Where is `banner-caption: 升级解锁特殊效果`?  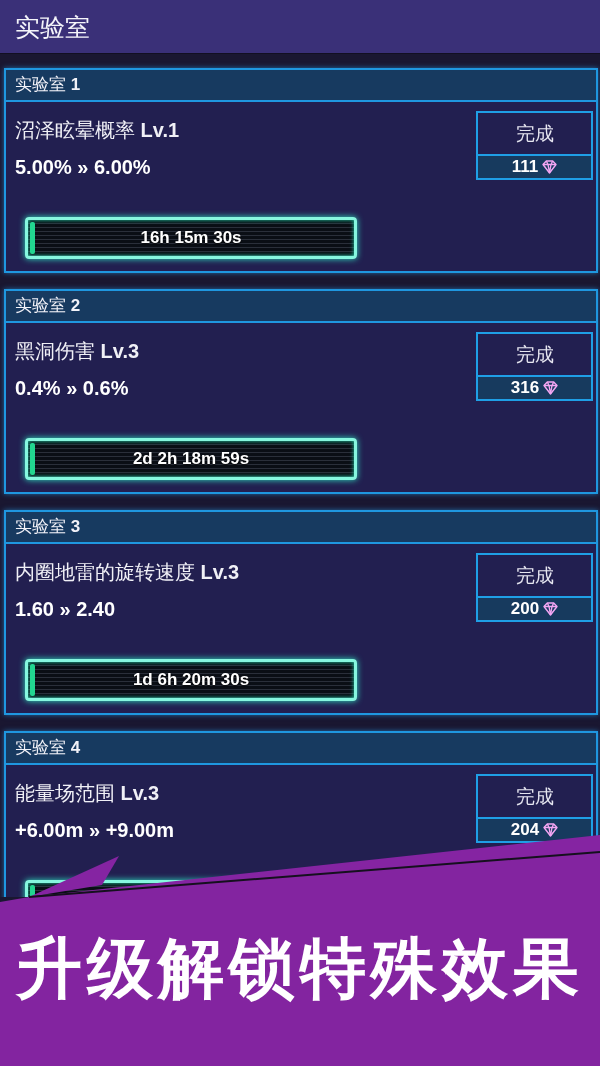 banner-caption: 升级解锁特殊效果 is located at coordinates (300, 968).